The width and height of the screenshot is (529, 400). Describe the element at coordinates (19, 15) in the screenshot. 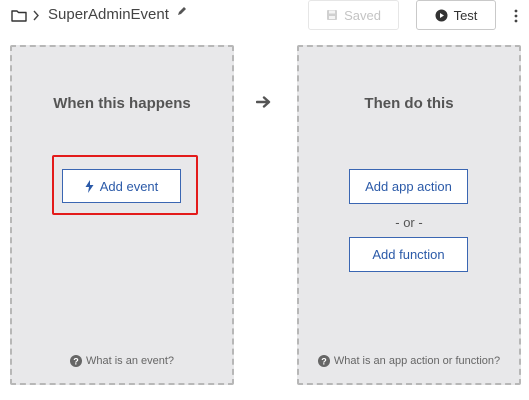

I see `folder-icon` at that location.